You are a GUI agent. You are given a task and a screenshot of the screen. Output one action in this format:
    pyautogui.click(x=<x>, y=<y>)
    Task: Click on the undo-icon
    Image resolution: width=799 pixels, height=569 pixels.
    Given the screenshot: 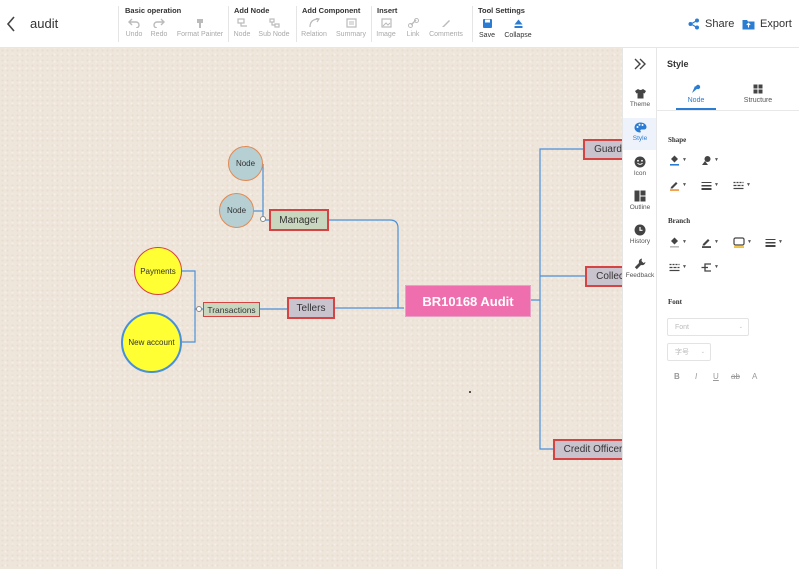 What is the action you would take?
    pyautogui.click(x=134, y=23)
    